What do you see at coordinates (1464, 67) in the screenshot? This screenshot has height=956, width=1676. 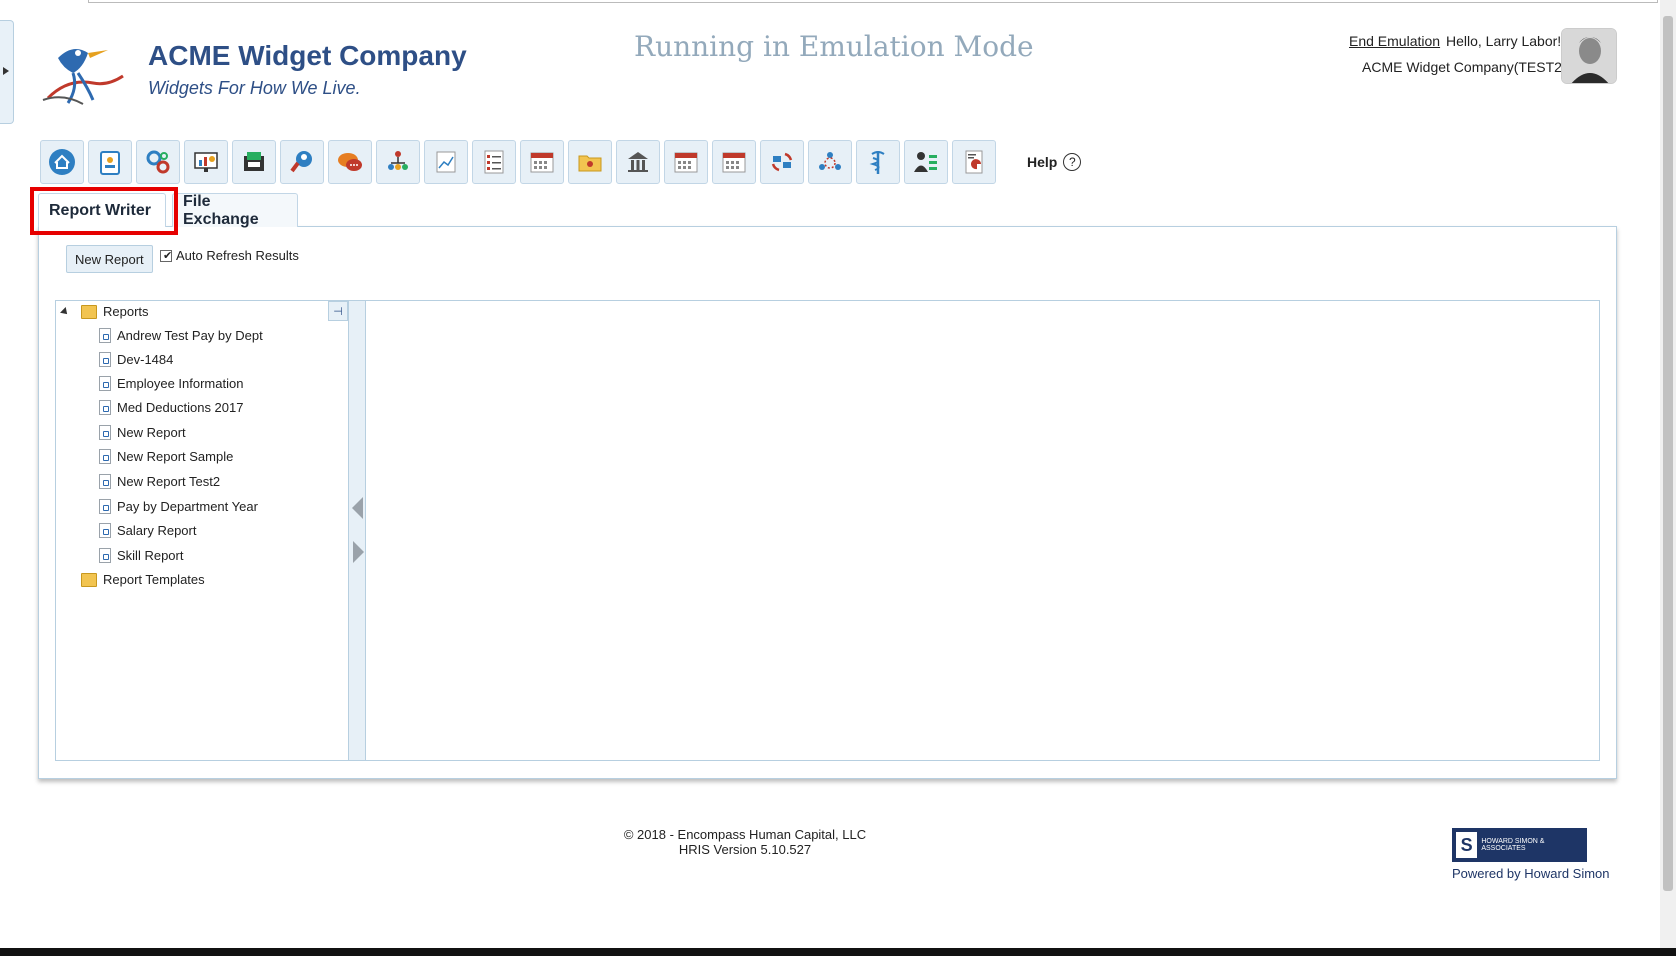 I see `company-code: ACME Widget Company(TEST2)` at bounding box center [1464, 67].